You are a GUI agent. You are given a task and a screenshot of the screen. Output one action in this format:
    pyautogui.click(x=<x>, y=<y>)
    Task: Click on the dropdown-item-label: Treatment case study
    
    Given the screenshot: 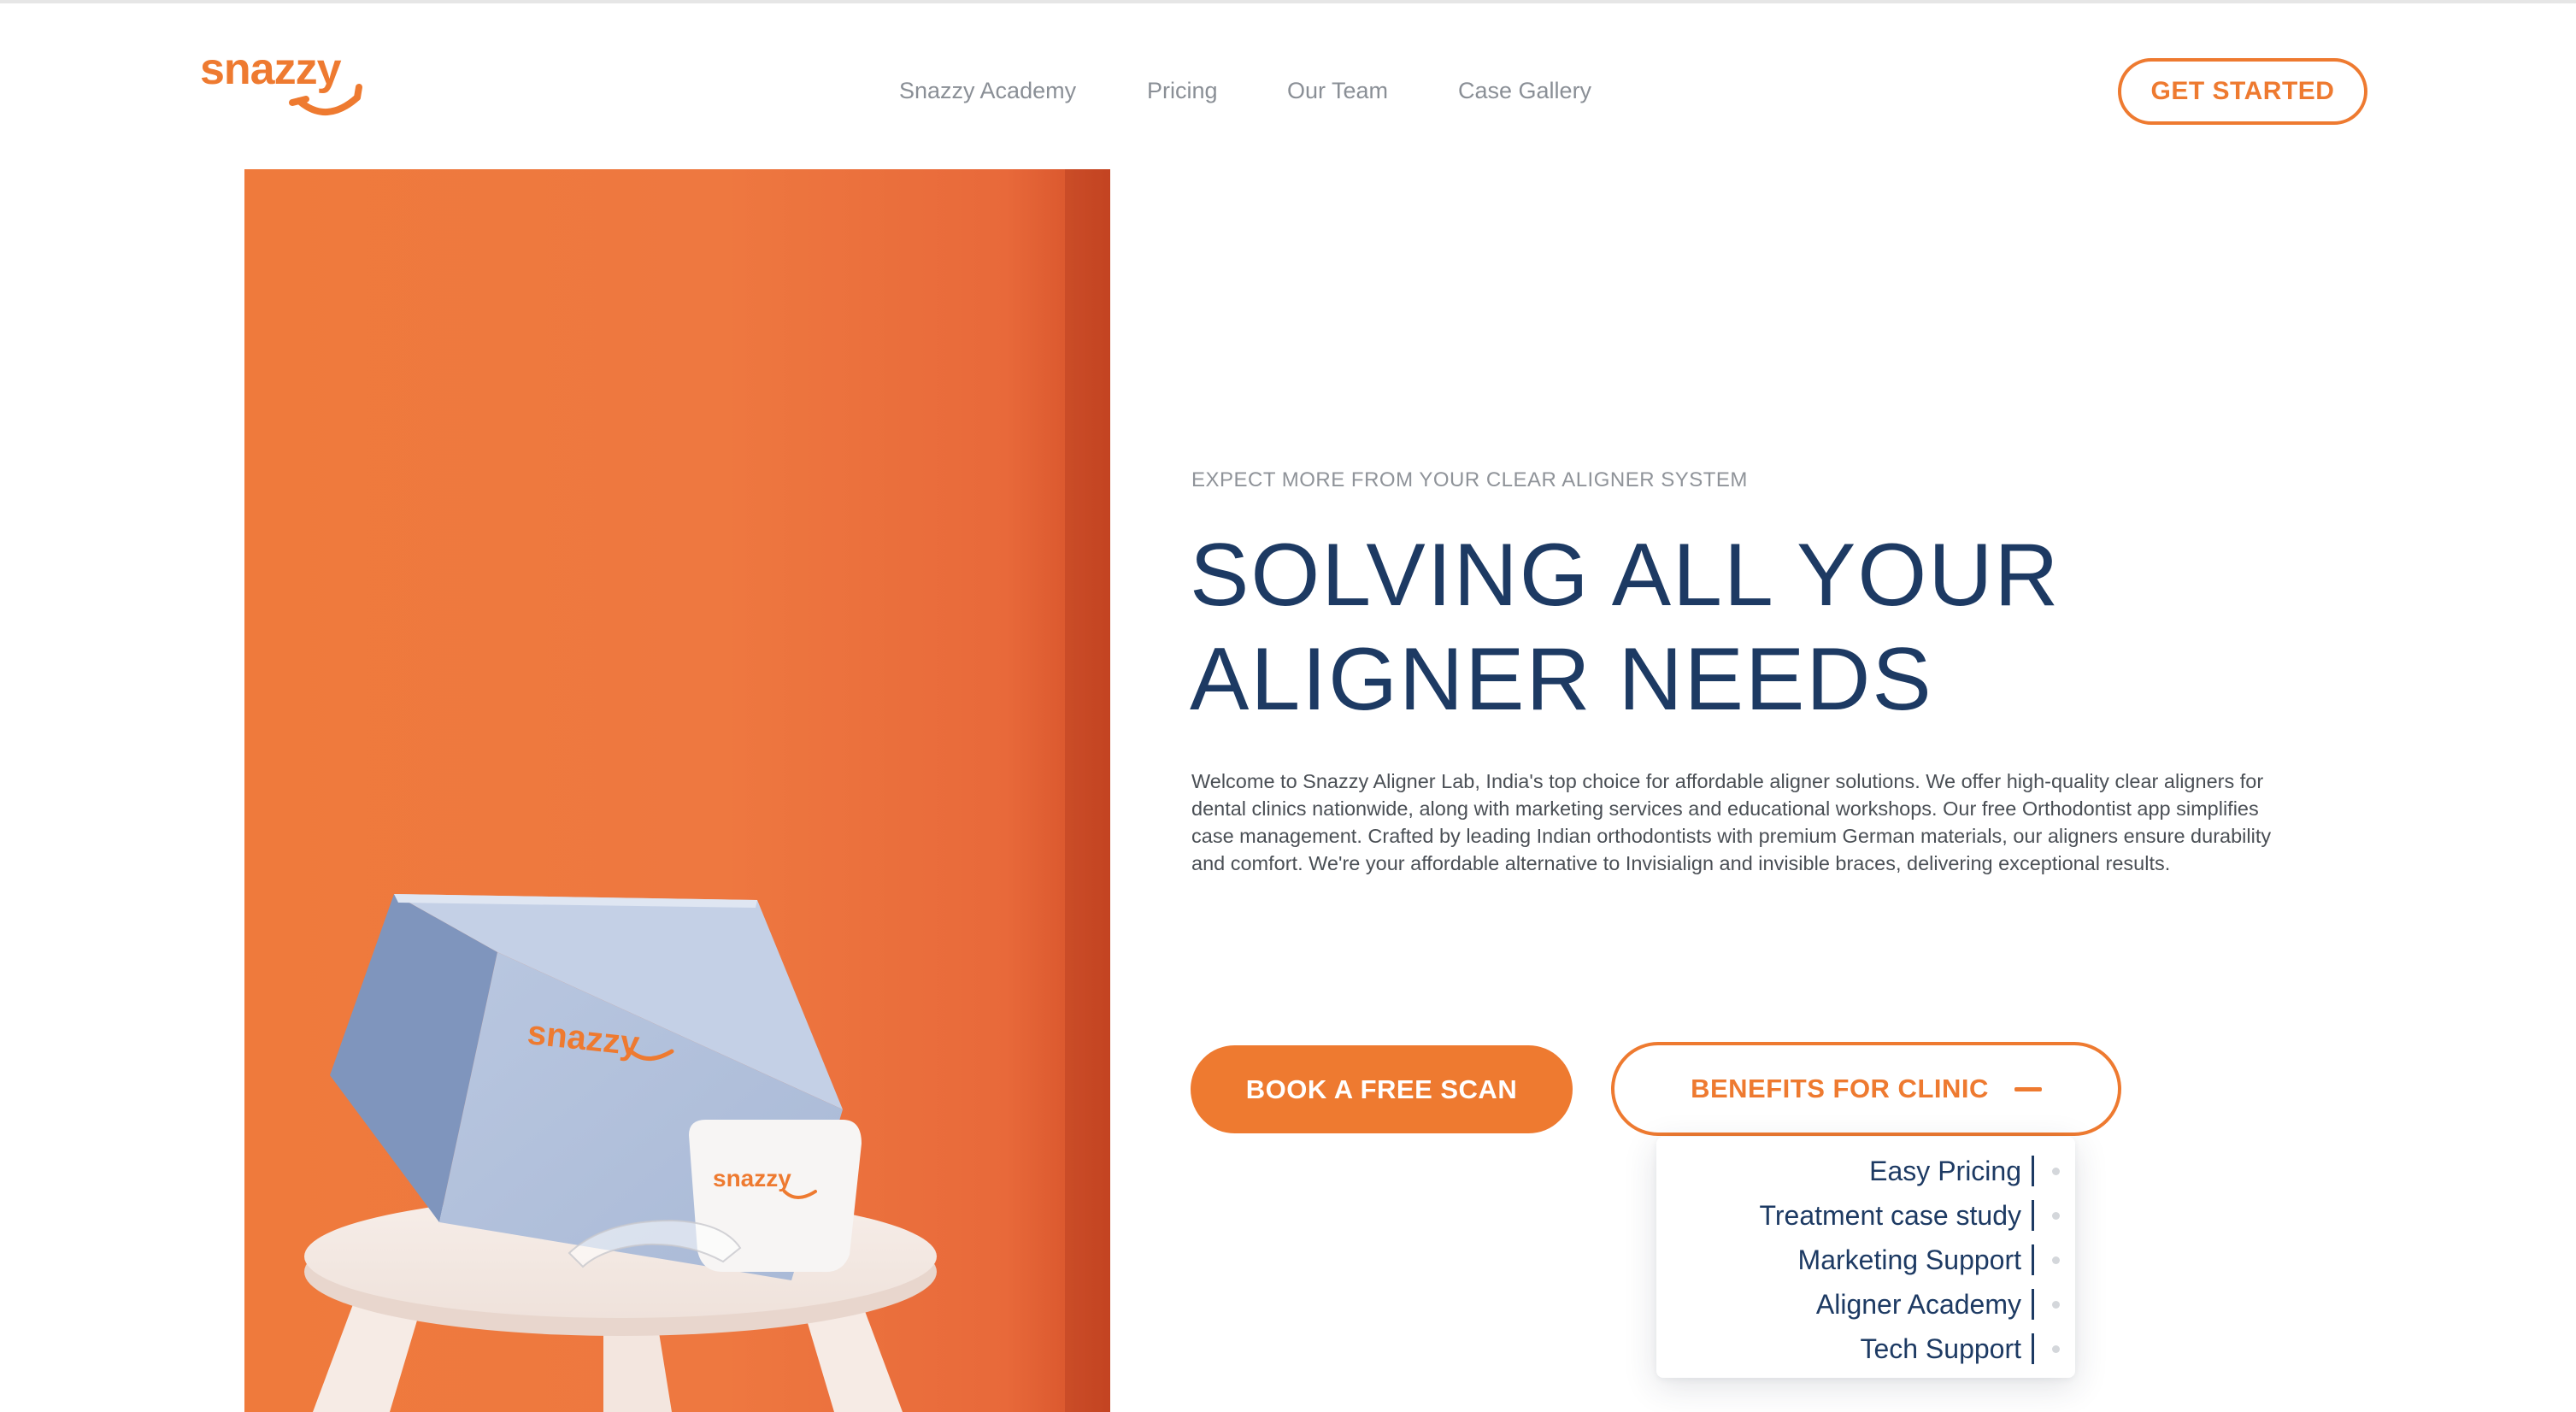 What is the action you would take?
    pyautogui.click(x=1890, y=1215)
    